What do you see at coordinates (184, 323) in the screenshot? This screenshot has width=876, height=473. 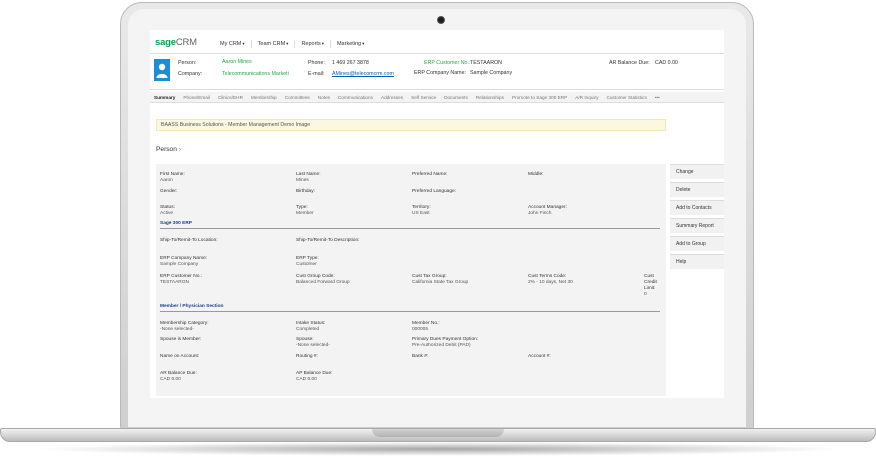 I see `membership-category-label: Membership Category:` at bounding box center [184, 323].